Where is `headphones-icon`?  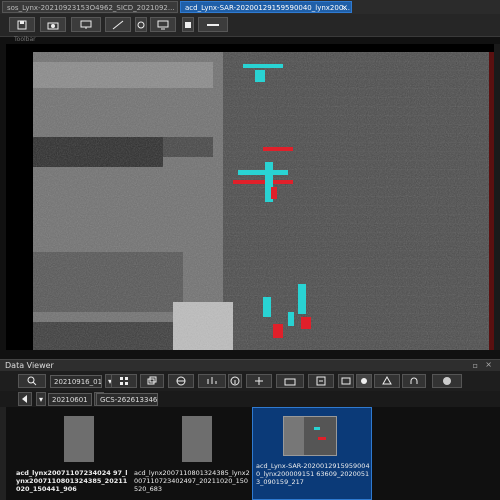 headphones-icon is located at coordinates (414, 381).